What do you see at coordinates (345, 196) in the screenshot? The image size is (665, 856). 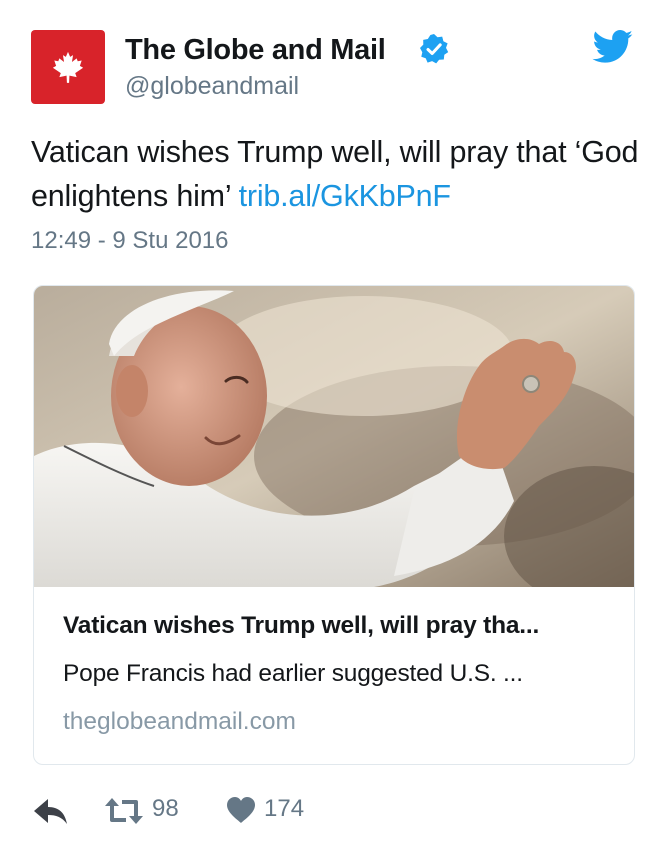 I see `tweet-link: trib.al/GkKbPnF` at bounding box center [345, 196].